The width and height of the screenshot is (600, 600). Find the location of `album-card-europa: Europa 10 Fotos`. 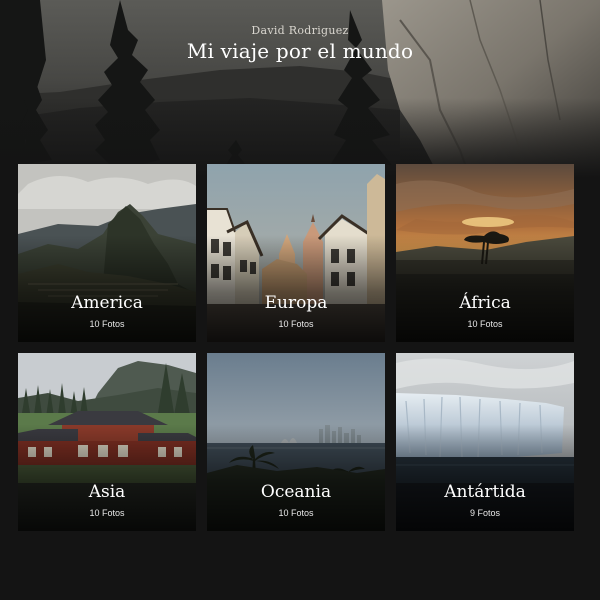

album-card-europa: Europa 10 Fotos is located at coordinates (296, 253).